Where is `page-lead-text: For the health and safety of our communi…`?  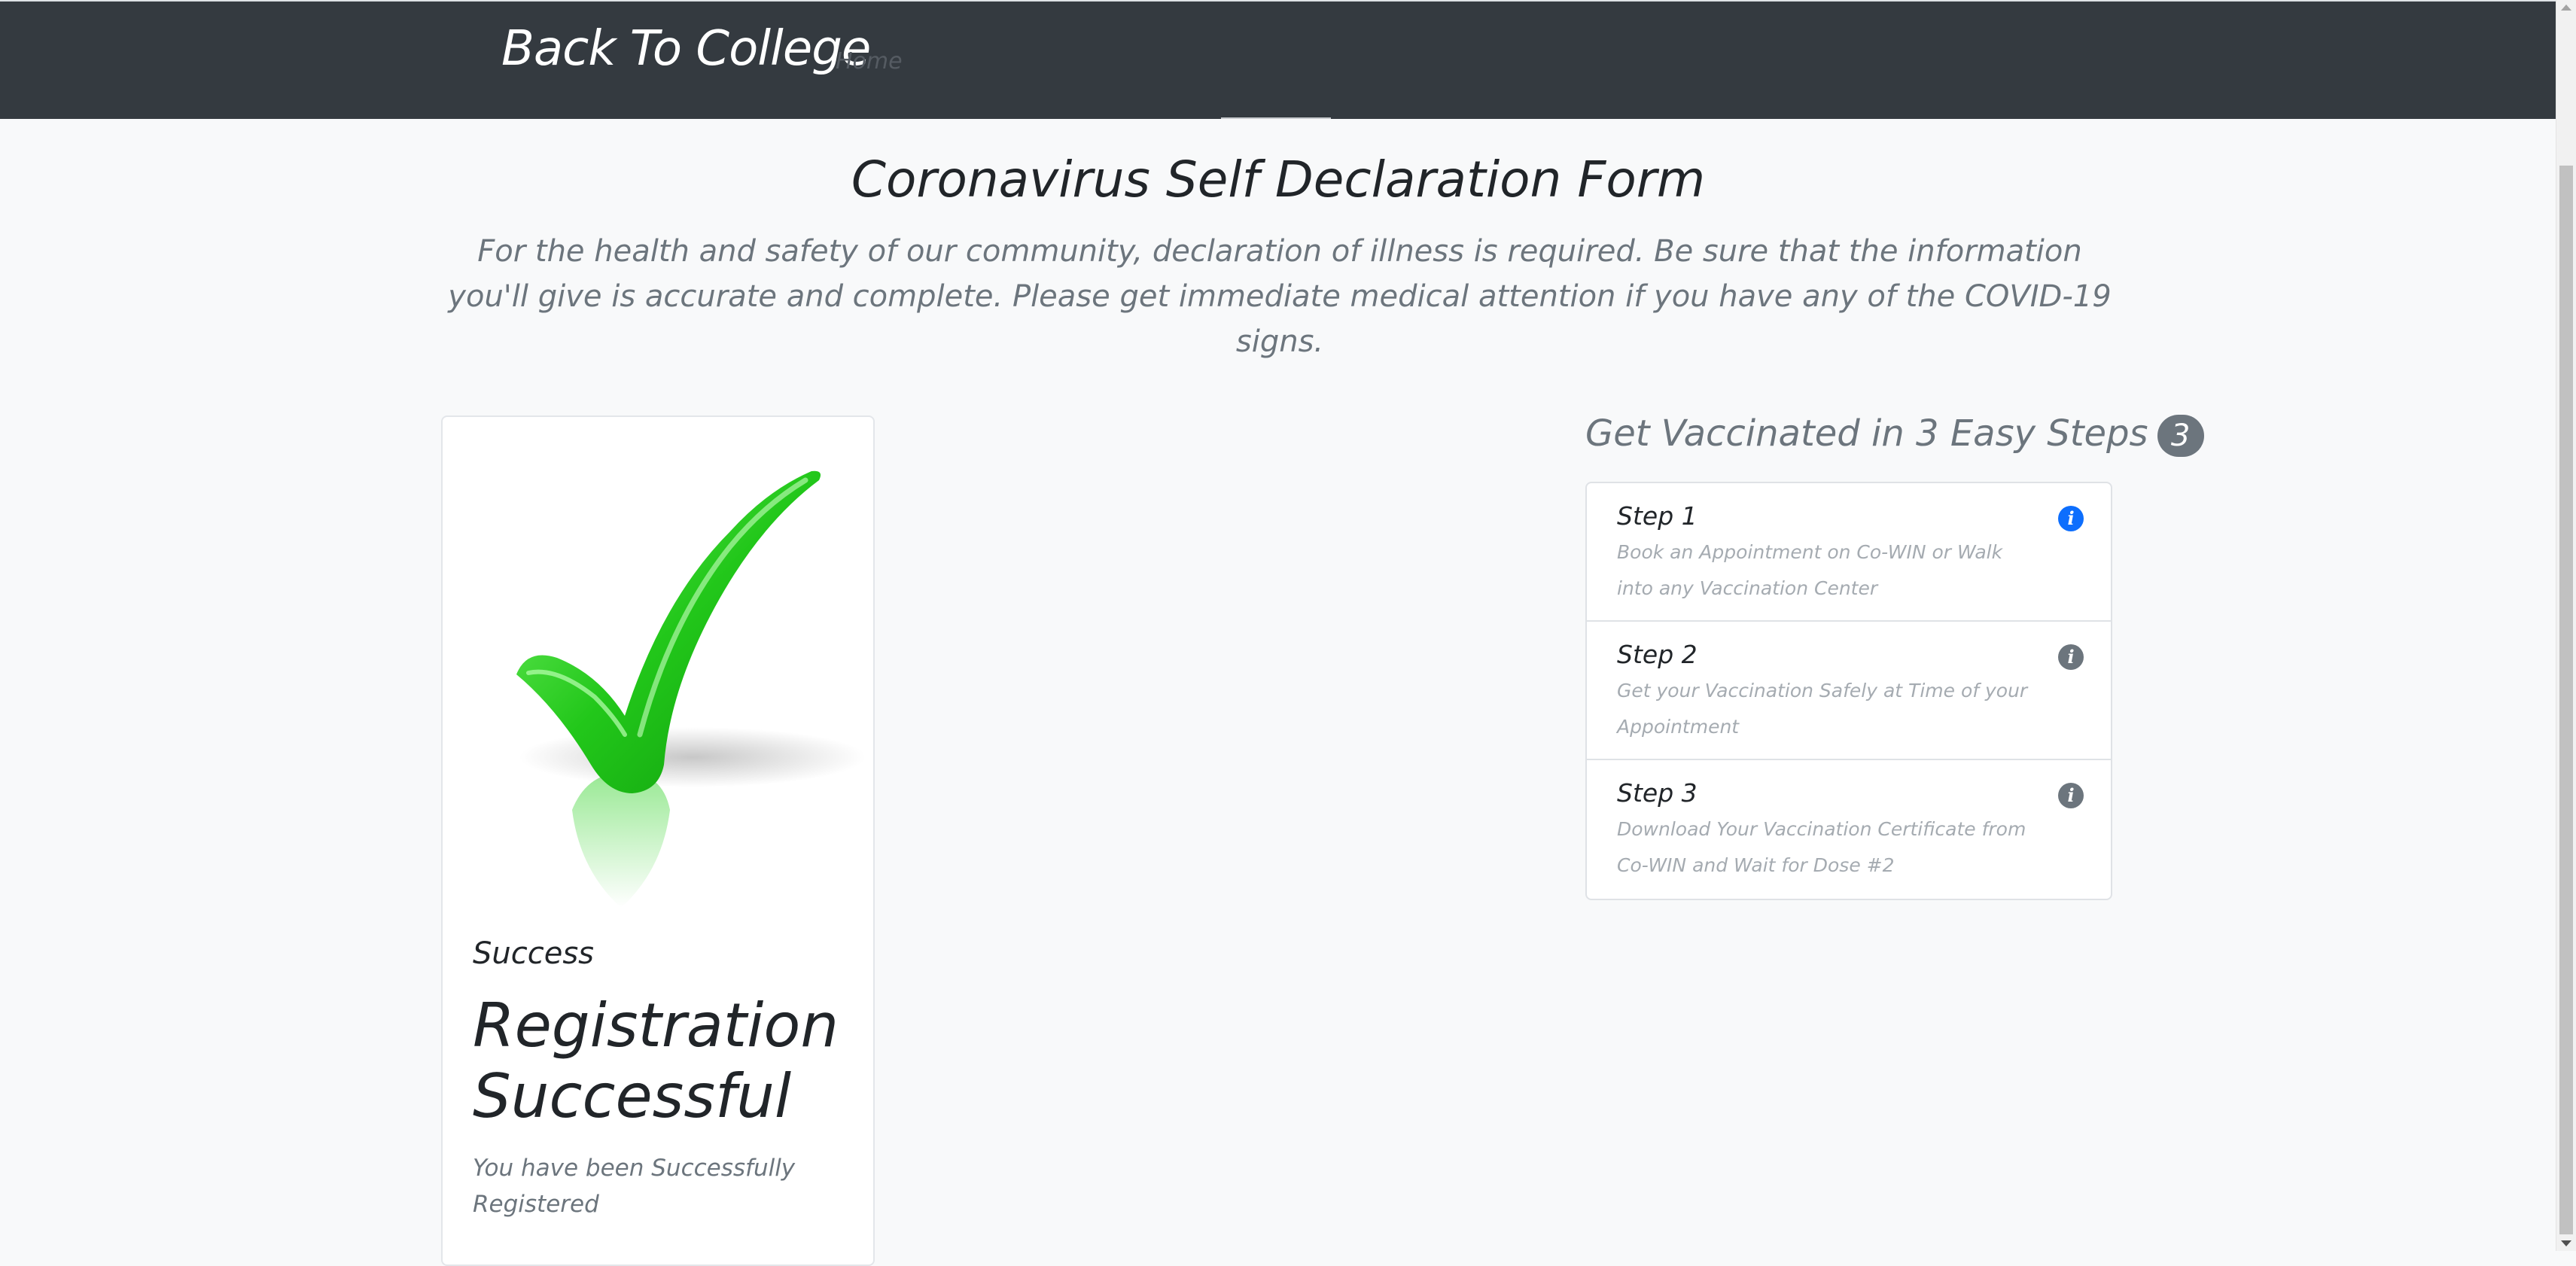 page-lead-text: For the health and safety of our communi… is located at coordinates (1280, 296).